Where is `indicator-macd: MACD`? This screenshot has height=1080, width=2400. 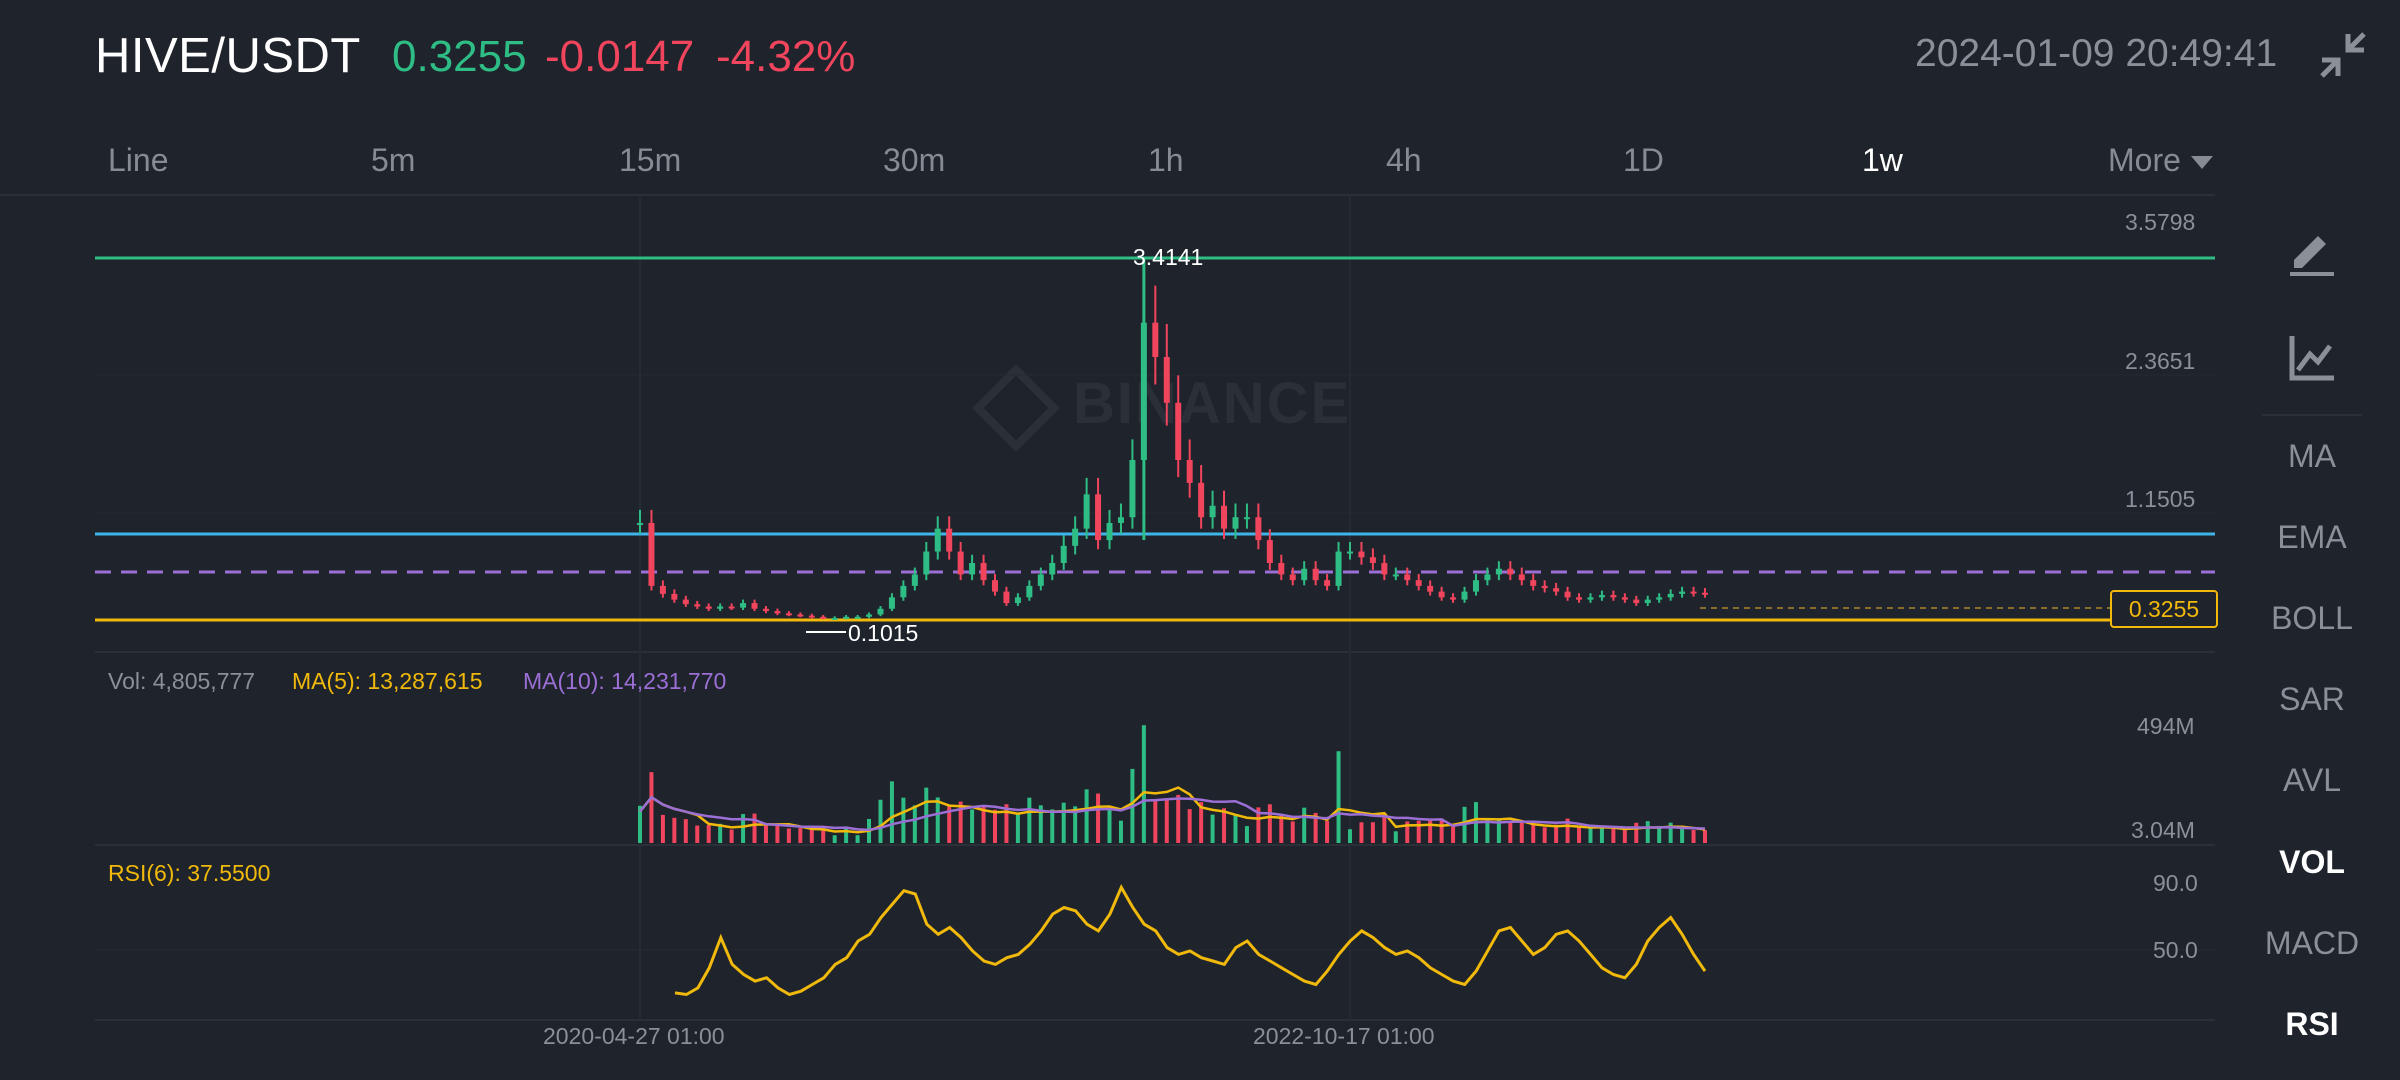 indicator-macd: MACD is located at coordinates (2312, 943).